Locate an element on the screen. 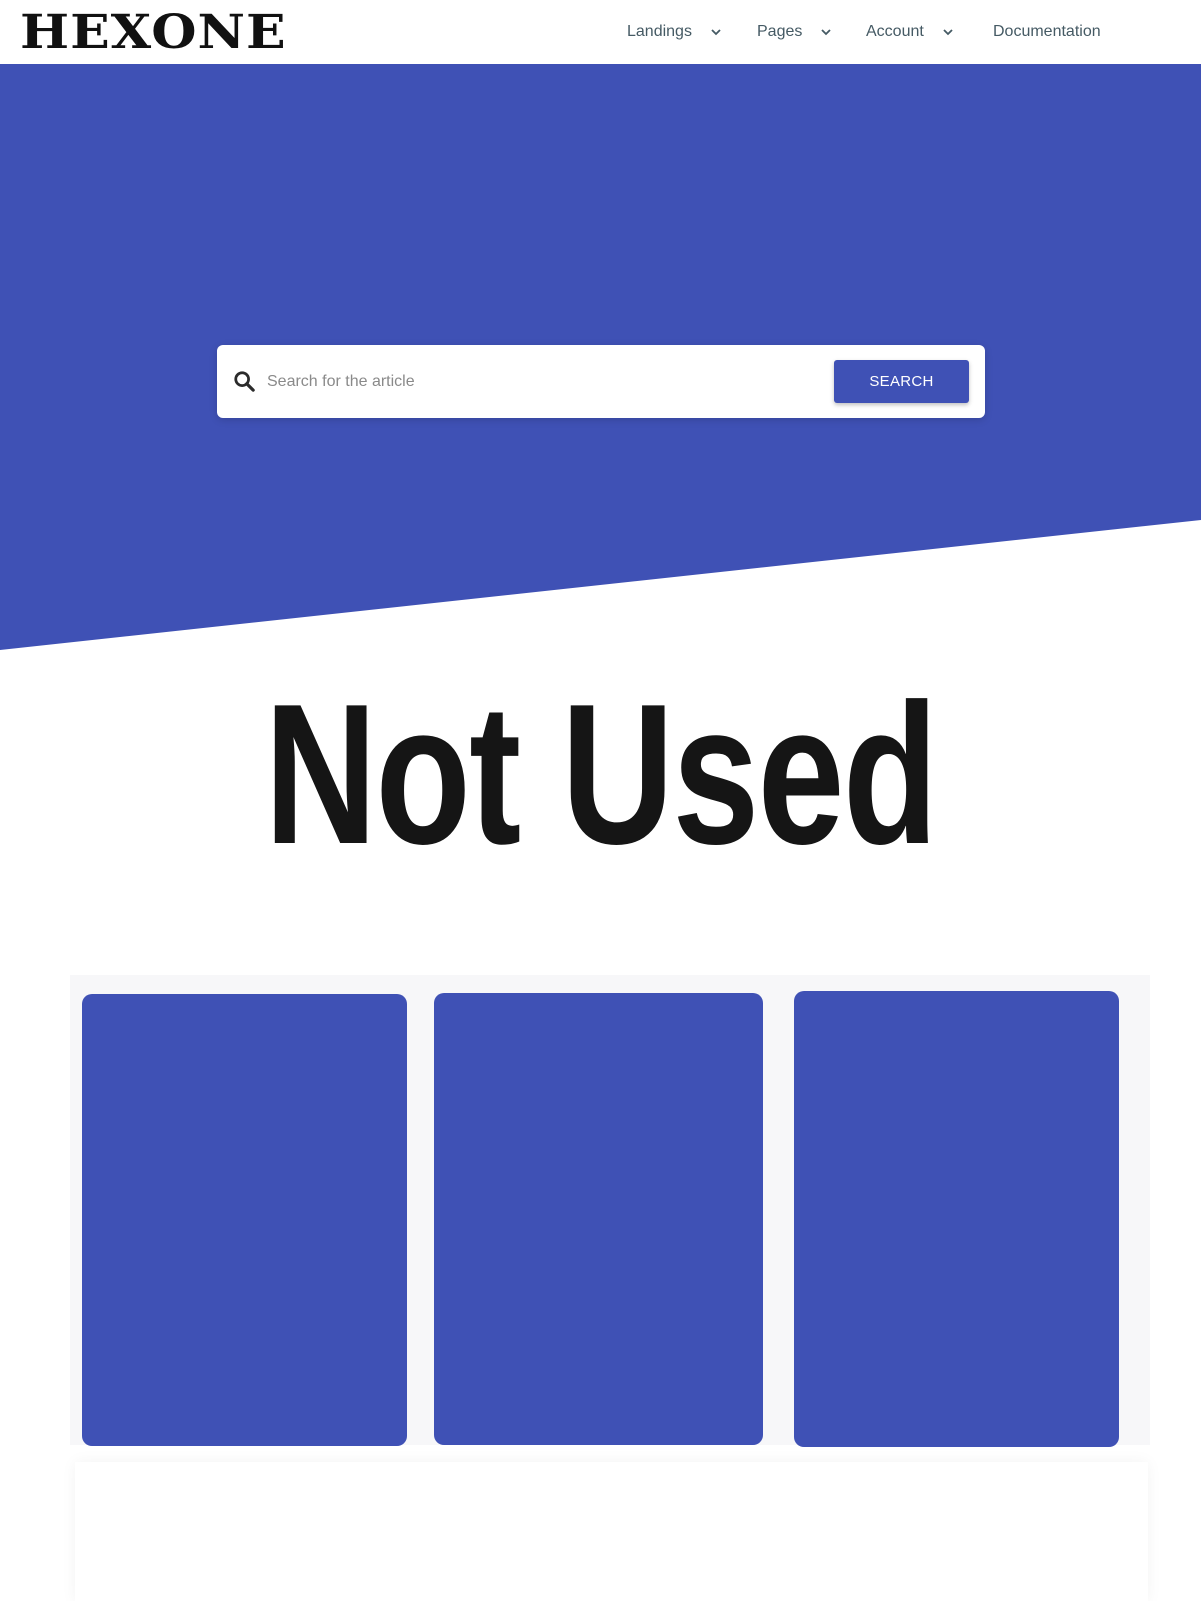 Image resolution: width=1201 pixels, height=1601 pixels. nav-item-landings: Landings is located at coordinates (674, 32).